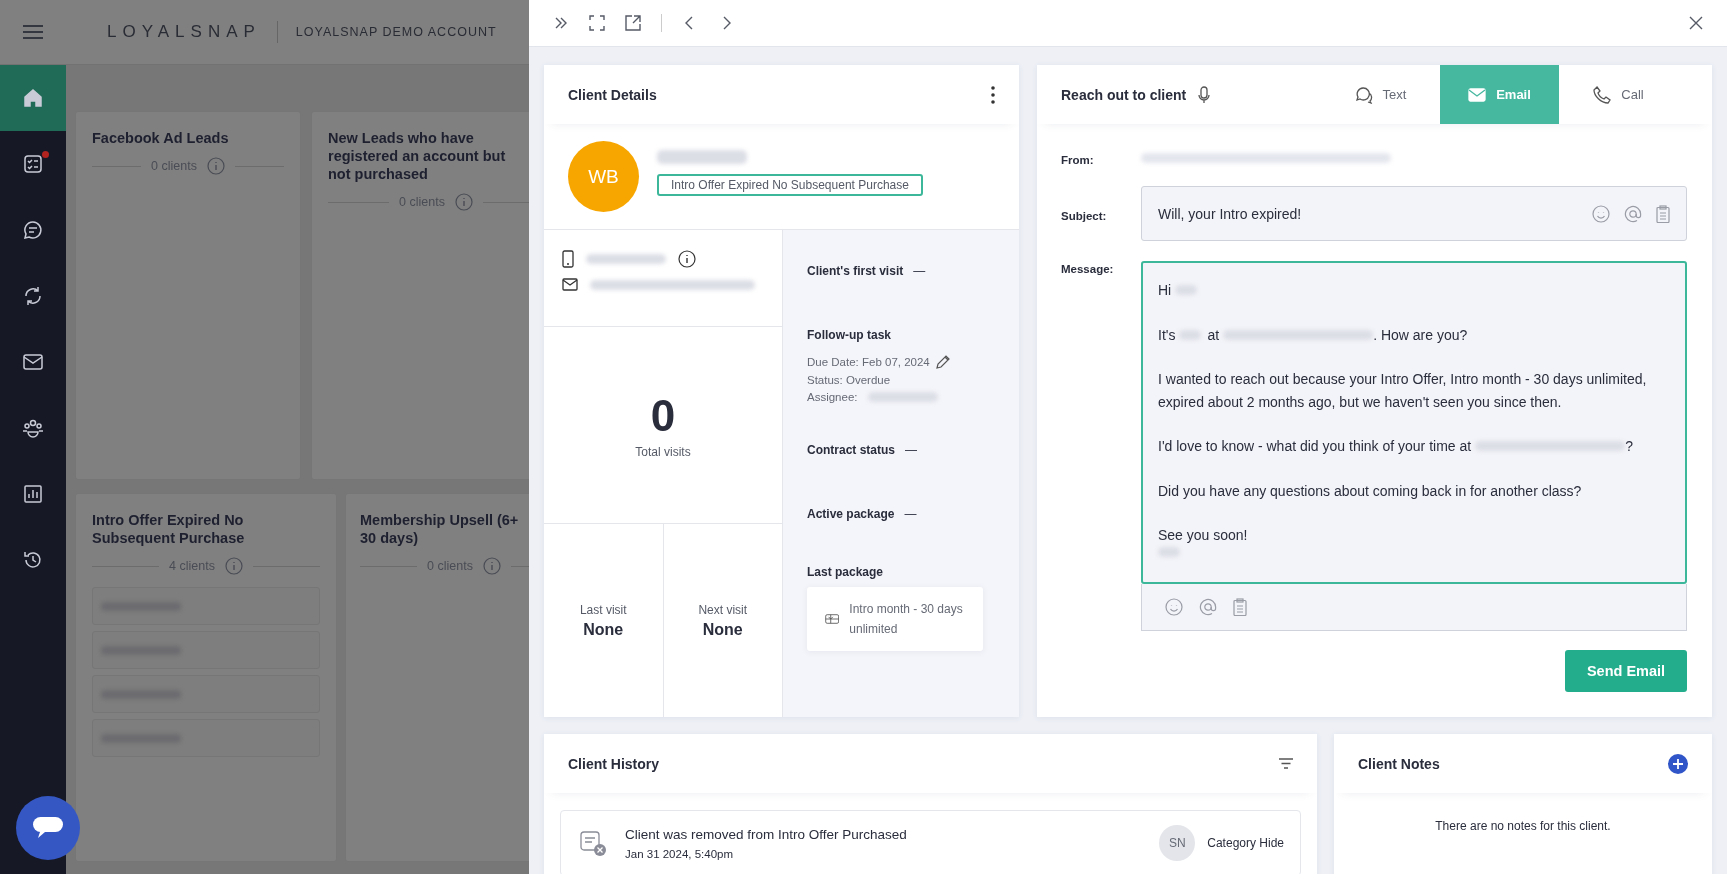 The height and width of the screenshot is (874, 1727). I want to click on card-title: Client Notes, so click(1399, 763).